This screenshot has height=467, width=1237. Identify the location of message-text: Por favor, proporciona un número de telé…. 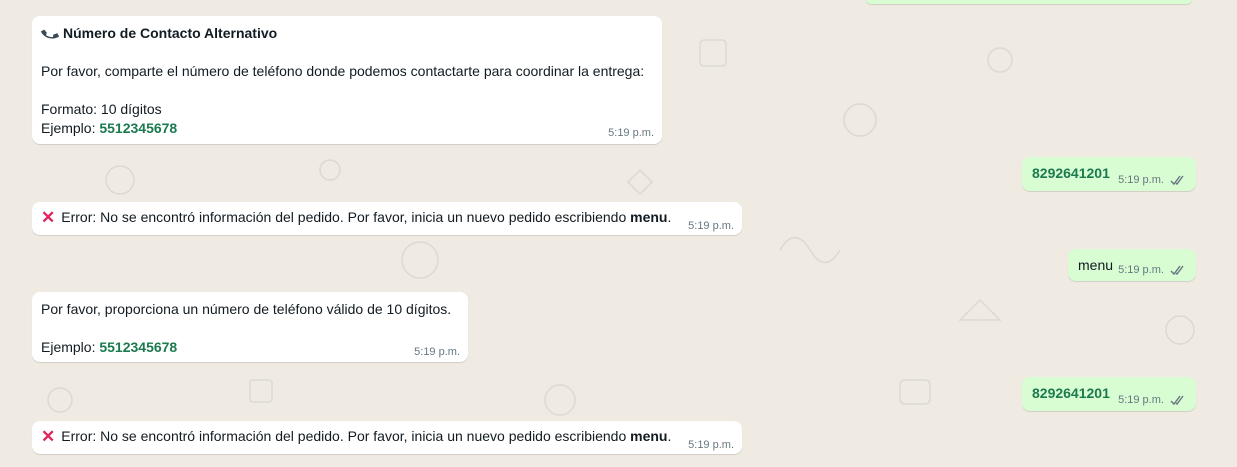
(246, 309).